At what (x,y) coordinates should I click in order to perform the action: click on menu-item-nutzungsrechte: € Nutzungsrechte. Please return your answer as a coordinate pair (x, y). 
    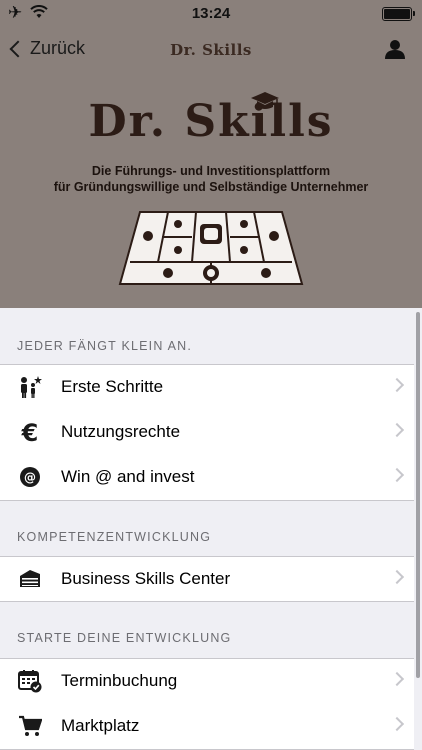
    Looking at the image, I should click on (207, 432).